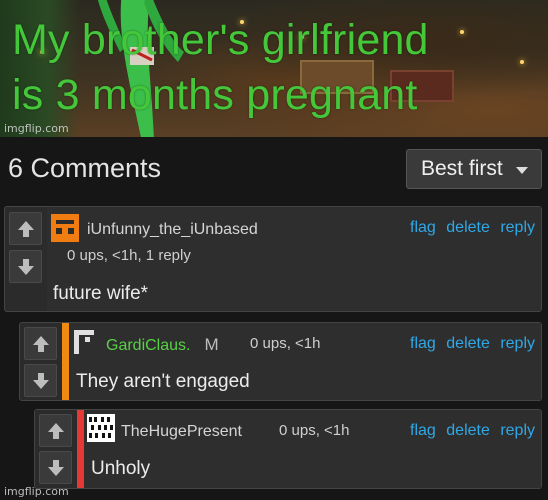 This screenshot has width=548, height=500. I want to click on sort-dropdown: Best first, so click(474, 169).